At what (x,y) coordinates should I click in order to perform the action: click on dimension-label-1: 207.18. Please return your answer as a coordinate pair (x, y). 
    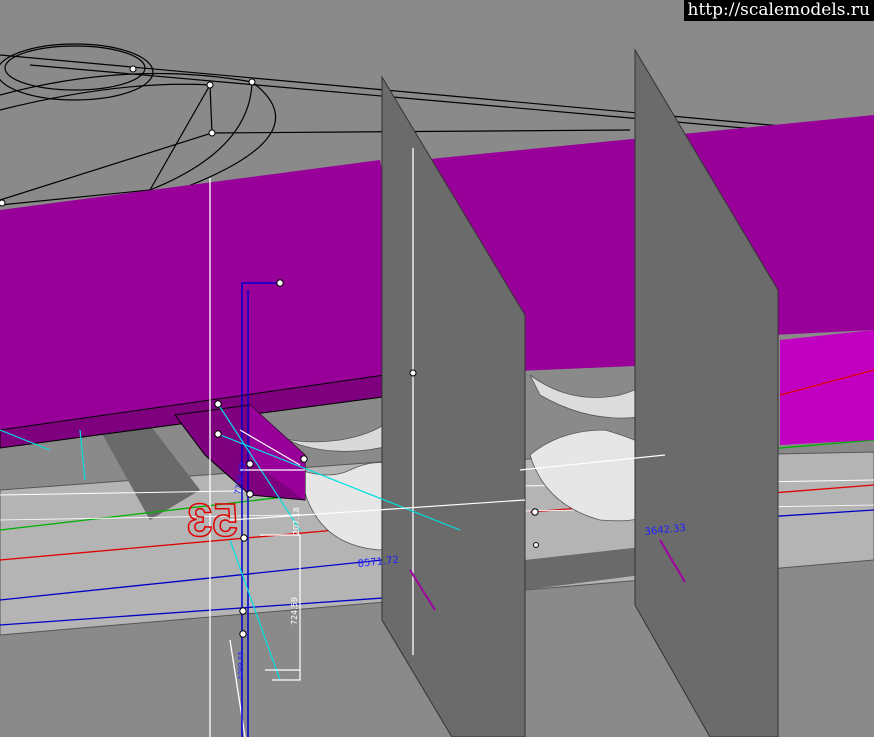
    Looking at the image, I should click on (296, 521).